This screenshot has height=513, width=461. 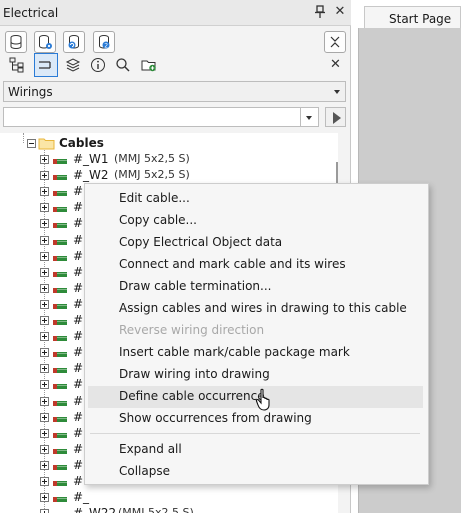 What do you see at coordinates (98, 65) in the screenshot?
I see `info-button` at bounding box center [98, 65].